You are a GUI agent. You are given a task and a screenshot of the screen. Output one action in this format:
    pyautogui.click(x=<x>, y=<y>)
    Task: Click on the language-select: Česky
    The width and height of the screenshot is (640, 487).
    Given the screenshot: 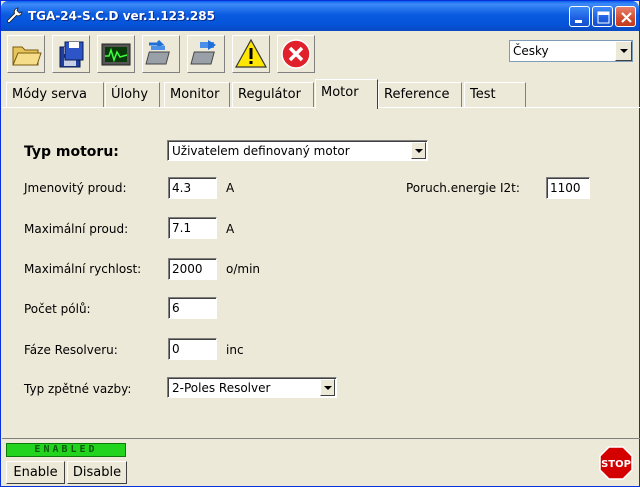 What is the action you would take?
    pyautogui.click(x=571, y=51)
    